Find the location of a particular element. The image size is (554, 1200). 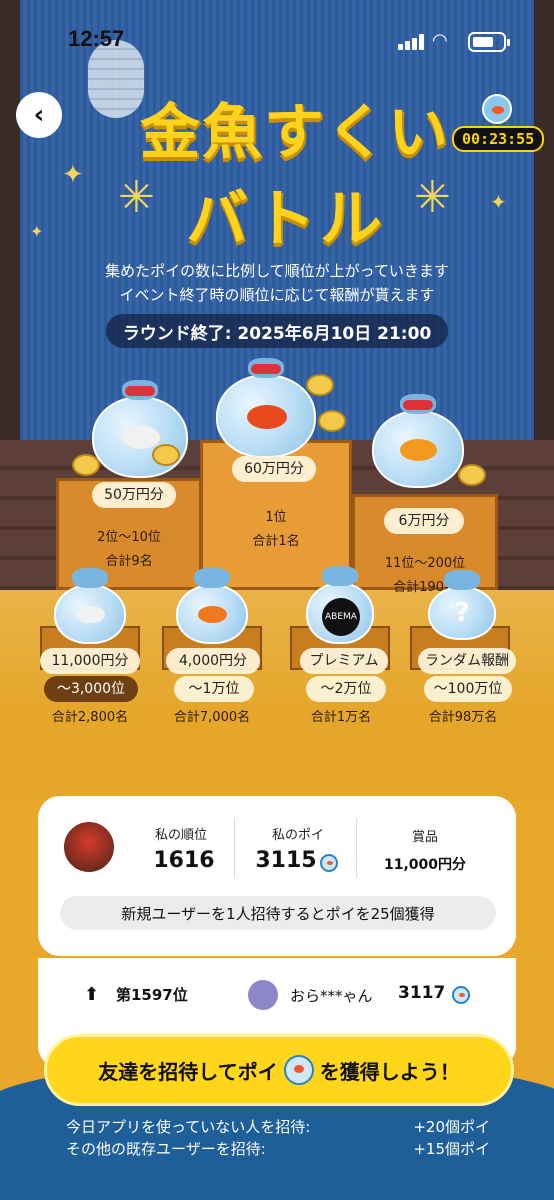

prize-bag-first is located at coordinates (266, 408).